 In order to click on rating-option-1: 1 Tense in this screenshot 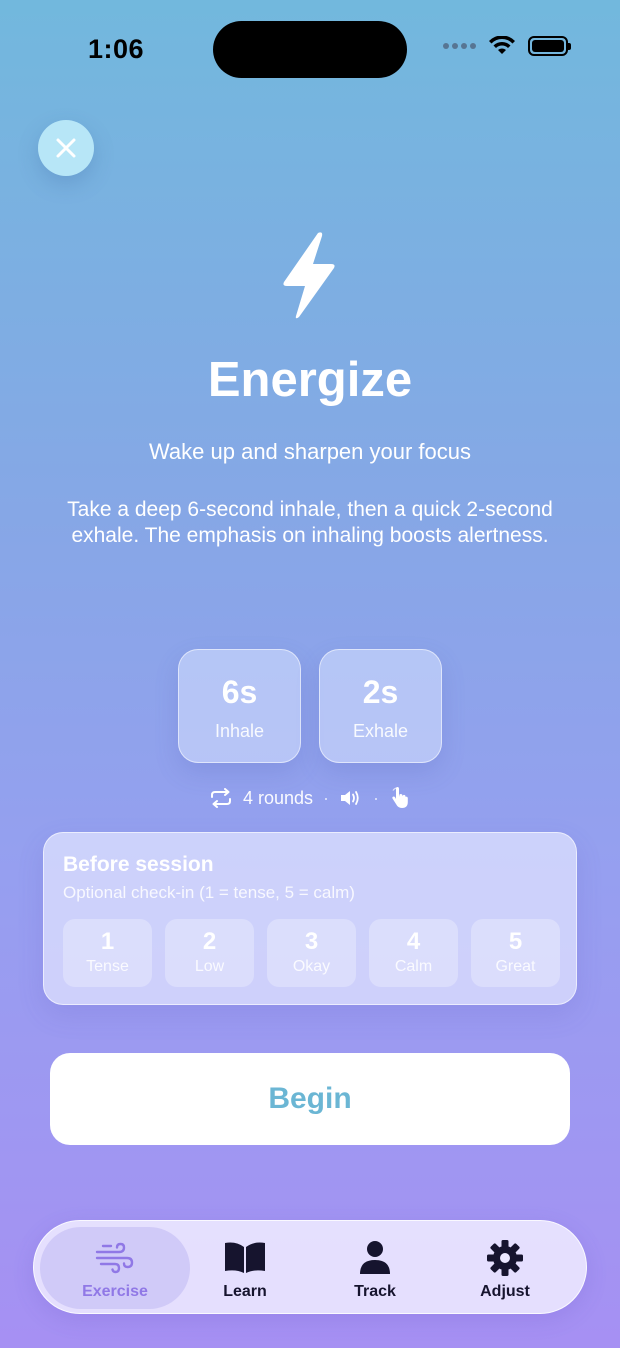, I will do `click(107, 953)`.